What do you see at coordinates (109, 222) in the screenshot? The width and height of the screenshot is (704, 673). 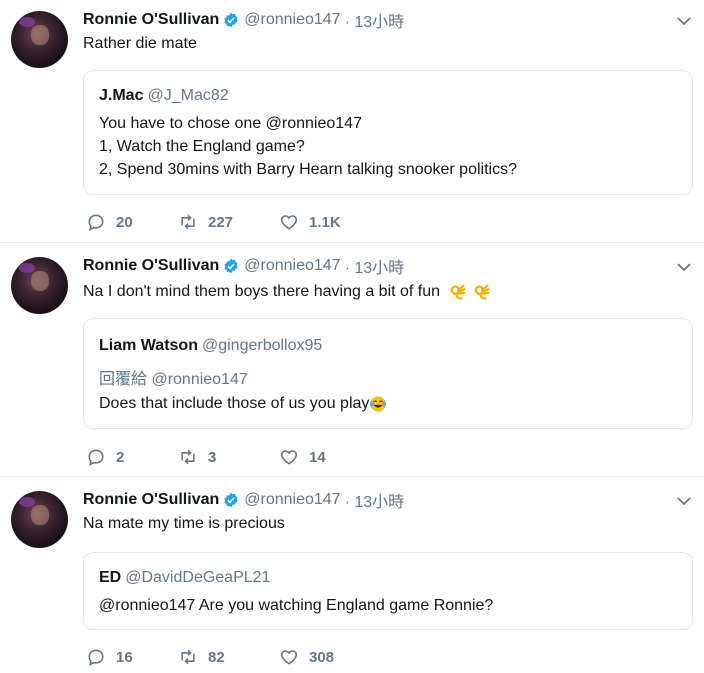 I see `reply-button: 20` at bounding box center [109, 222].